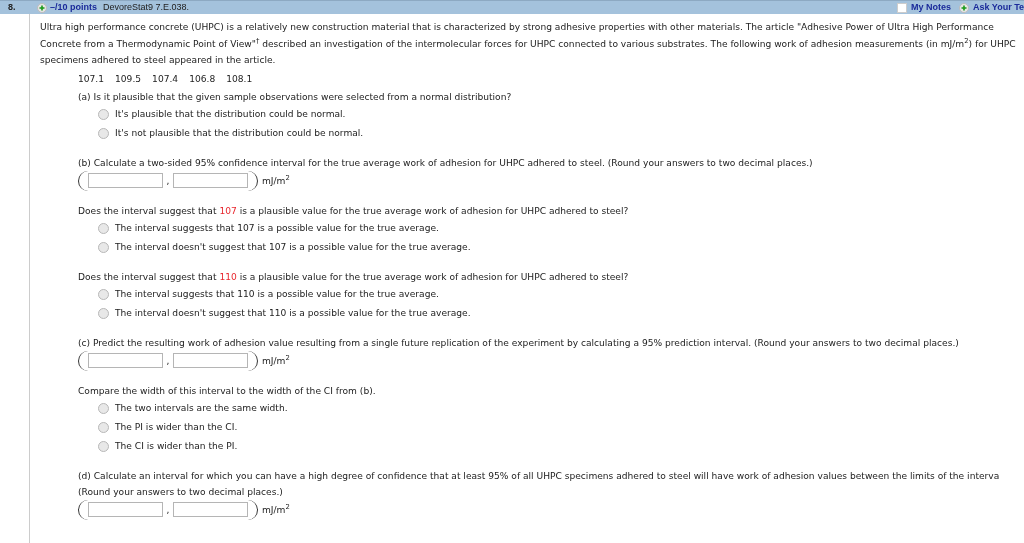 The height and width of the screenshot is (543, 1024). Describe the element at coordinates (930, 7) in the screenshot. I see `my-notes-link: My Notes` at that location.